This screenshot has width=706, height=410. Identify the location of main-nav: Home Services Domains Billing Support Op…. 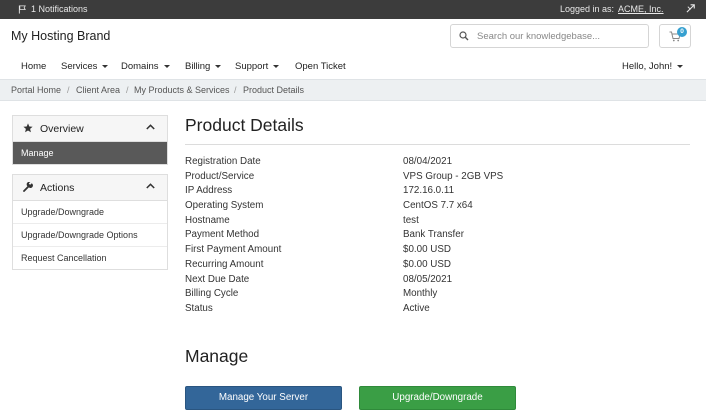
(353, 68).